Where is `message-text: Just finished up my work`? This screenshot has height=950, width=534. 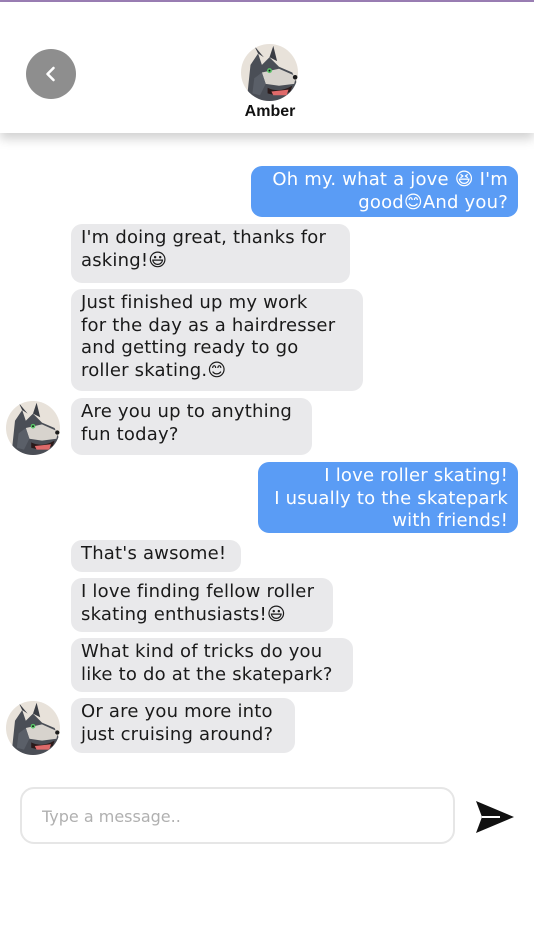 message-text: Just finished up my work is located at coordinates (194, 302).